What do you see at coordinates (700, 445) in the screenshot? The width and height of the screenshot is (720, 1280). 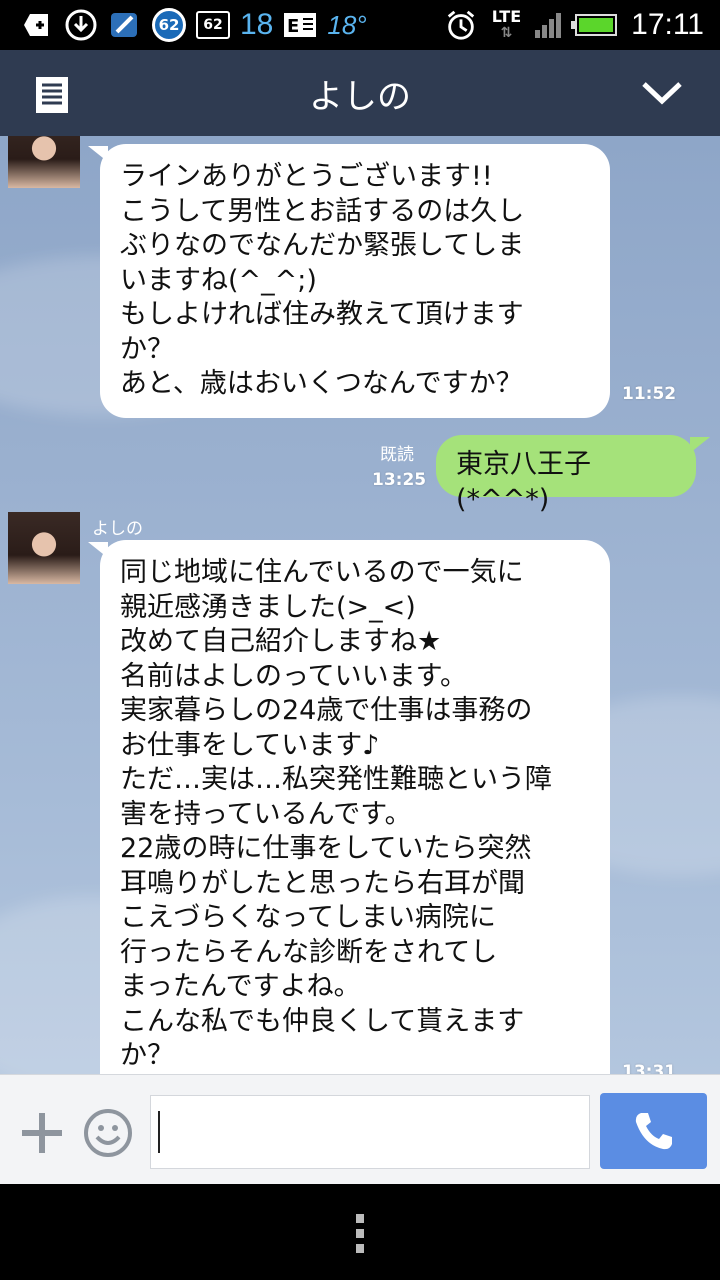 I see `bubble-tail` at bounding box center [700, 445].